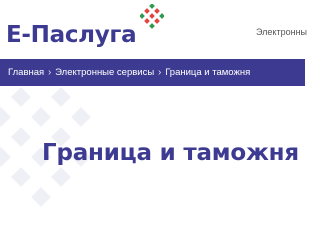 This screenshot has height=240, width=320. What do you see at coordinates (26, 73) in the screenshot?
I see `breadcrumb-item-home: Главная` at bounding box center [26, 73].